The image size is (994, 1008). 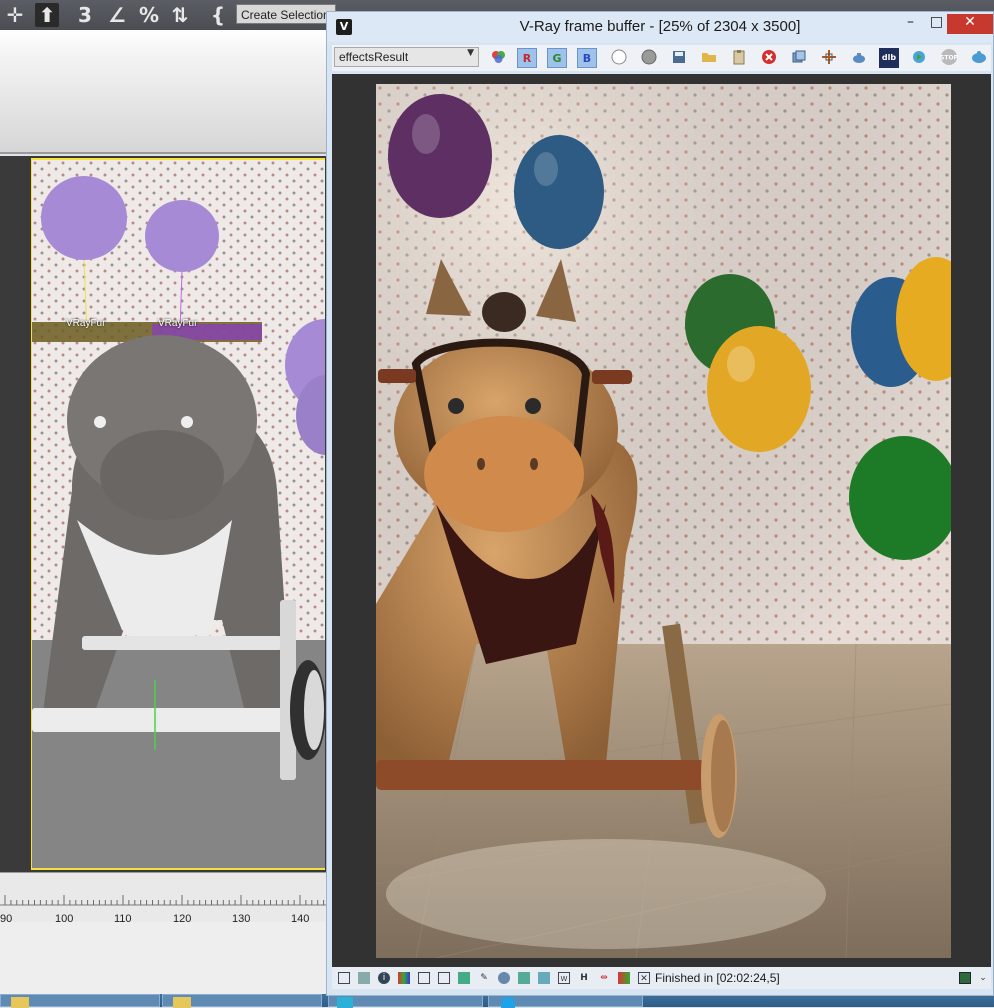 I want to click on minimize-button: –, so click(x=910, y=24).